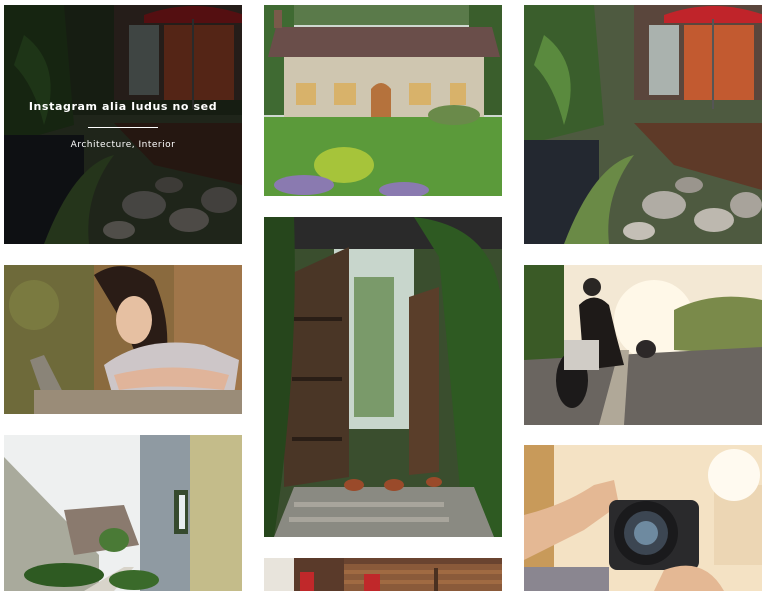 The image size is (769, 591). I want to click on gallery-item-categories: Architecture, Interior, so click(123, 145).